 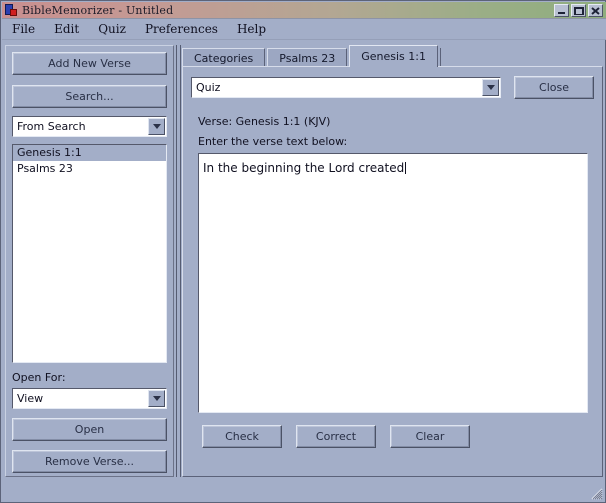 I want to click on open-for-combo: View, so click(x=89, y=398).